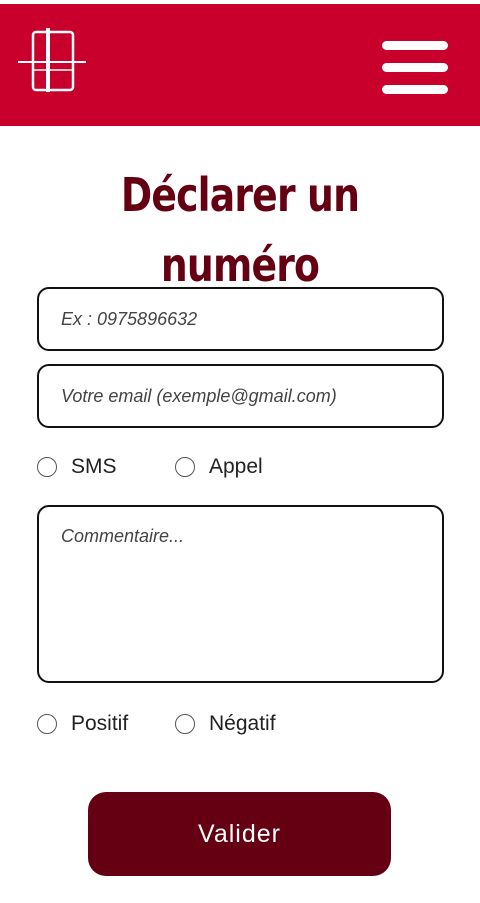 The image size is (480, 903). I want to click on logo-icon, so click(52, 62).